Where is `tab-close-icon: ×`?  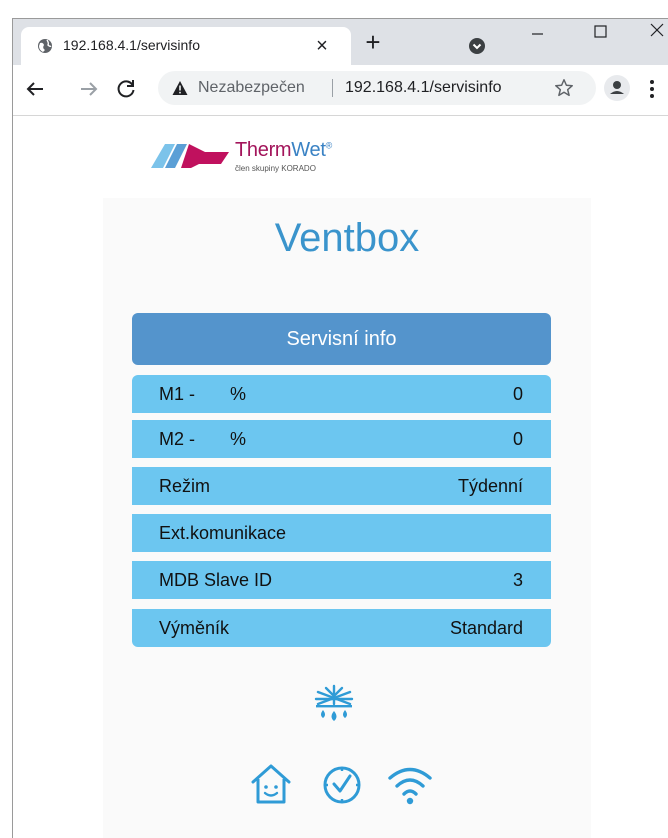
tab-close-icon: × is located at coordinates (322, 46).